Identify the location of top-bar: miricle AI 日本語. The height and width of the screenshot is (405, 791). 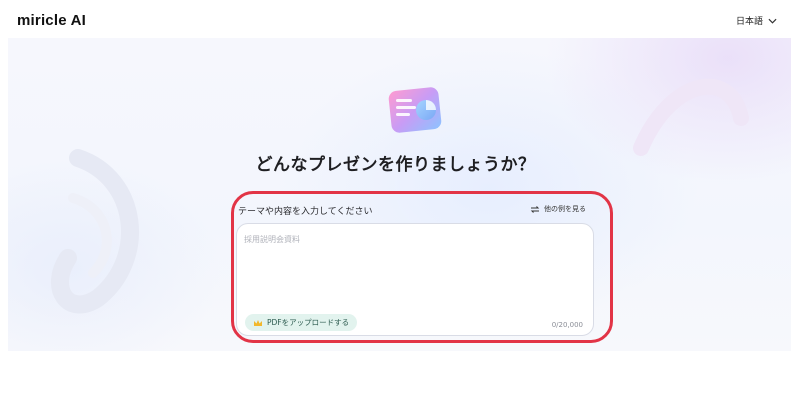
(395, 19).